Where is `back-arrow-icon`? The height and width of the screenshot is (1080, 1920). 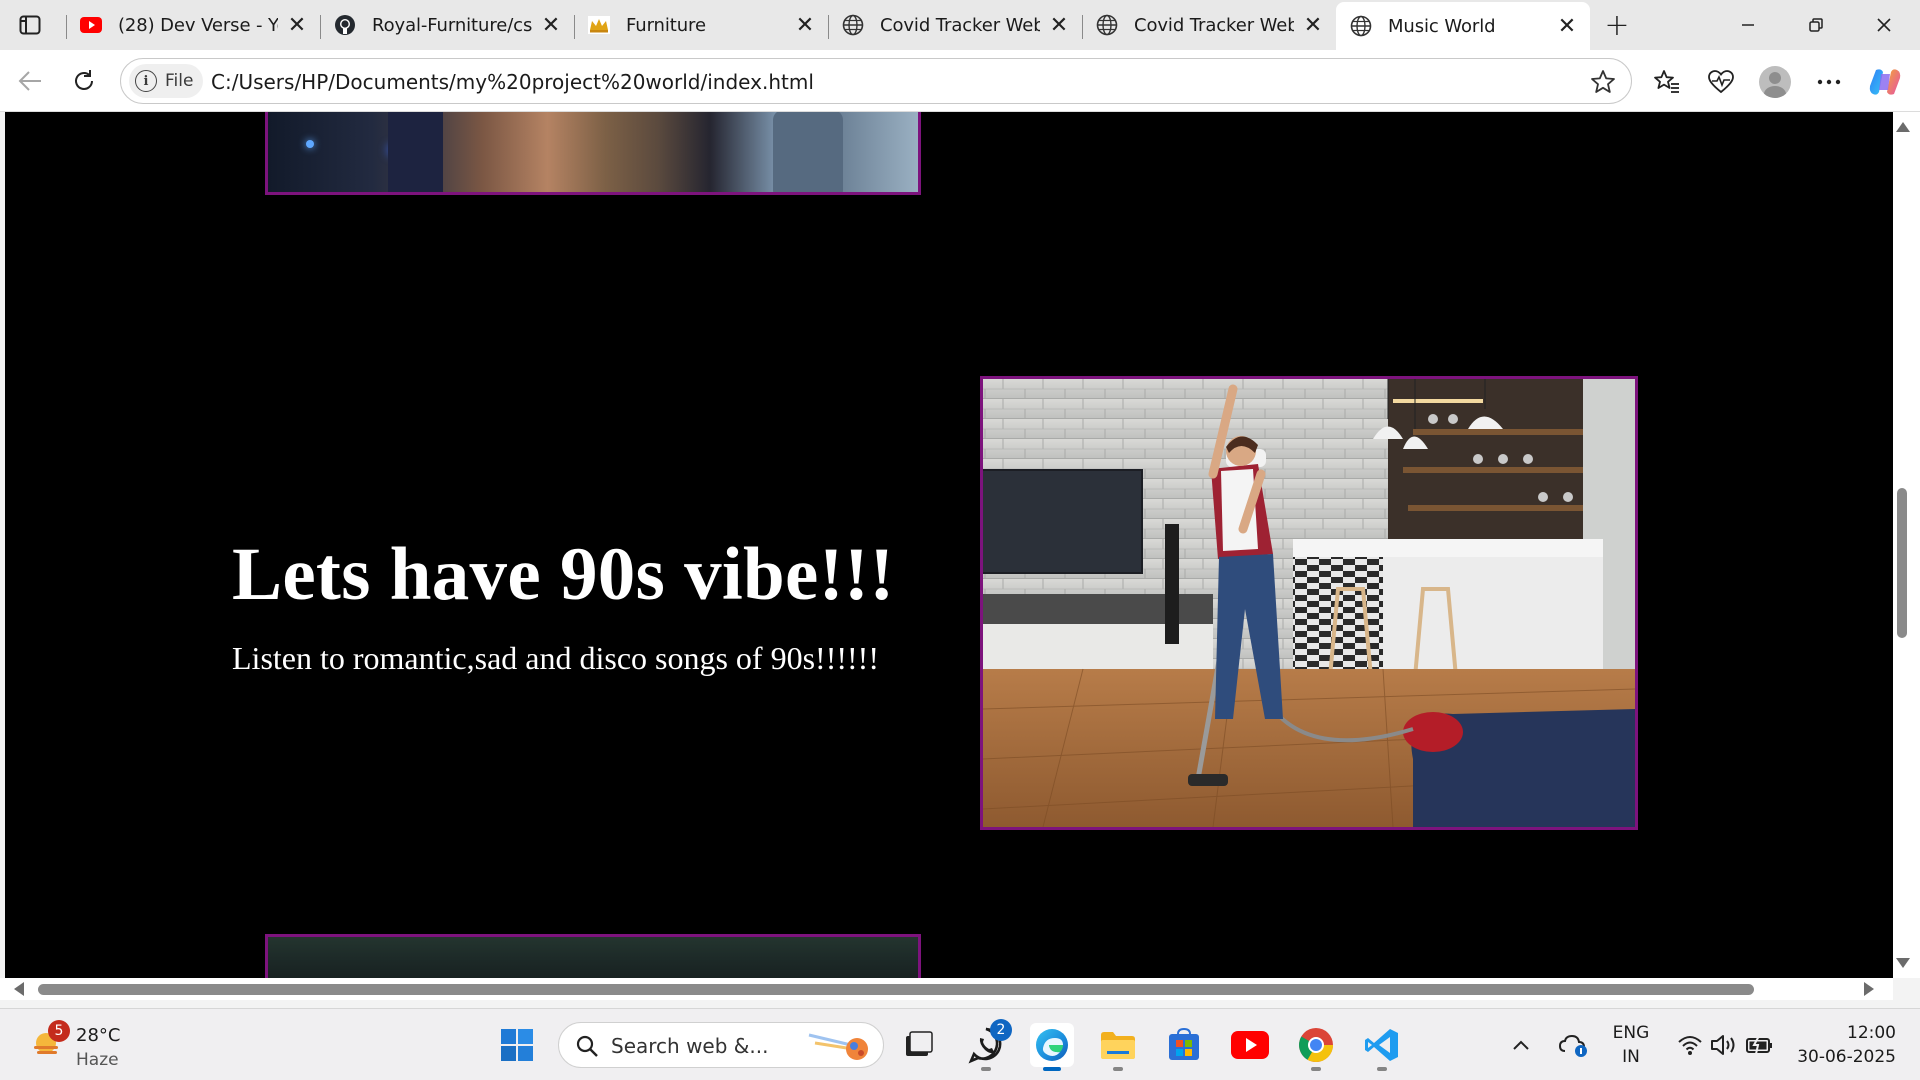
back-arrow-icon is located at coordinates (29, 81).